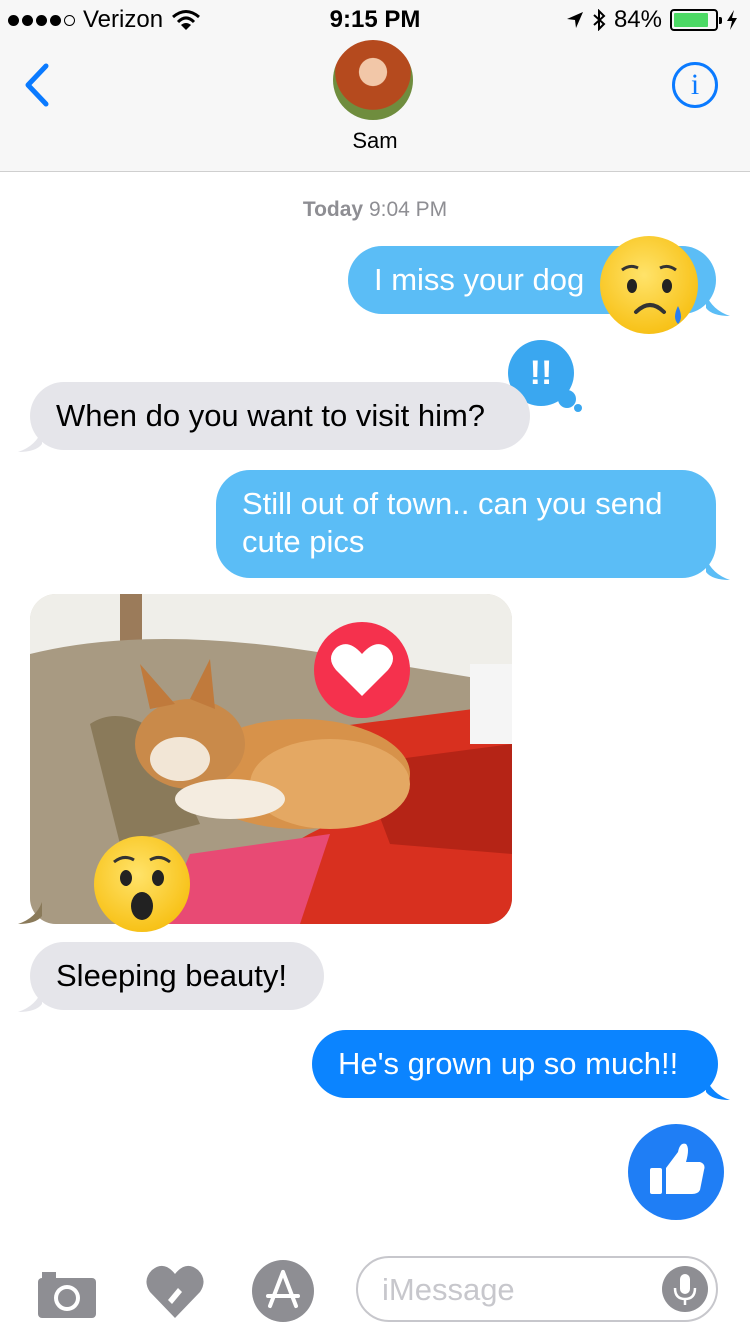 This screenshot has height=1334, width=750. What do you see at coordinates (171, 975) in the screenshot?
I see `message-text: Sleeping beauty!` at bounding box center [171, 975].